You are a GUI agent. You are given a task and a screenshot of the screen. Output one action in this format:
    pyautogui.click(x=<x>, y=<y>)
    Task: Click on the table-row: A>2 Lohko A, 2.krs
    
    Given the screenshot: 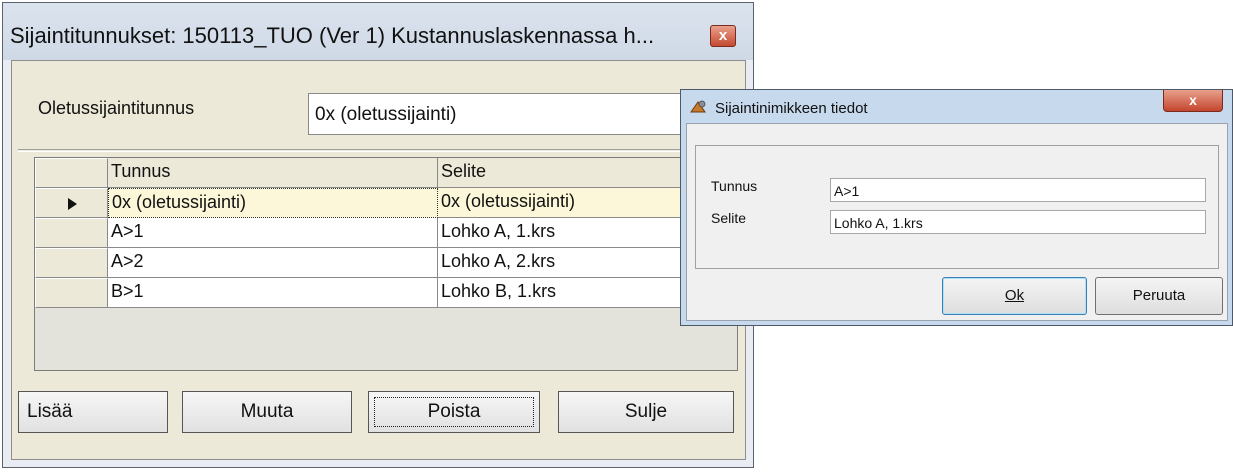 What is the action you would take?
    pyautogui.click(x=386, y=263)
    